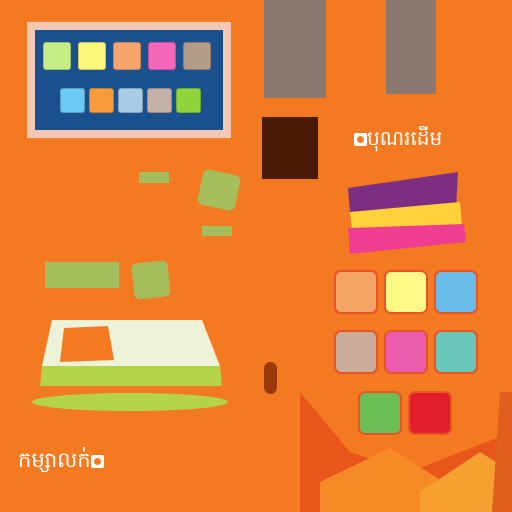 This screenshot has height=512, width=512. Describe the element at coordinates (129, 80) in the screenshot. I see `palette-panel` at that location.